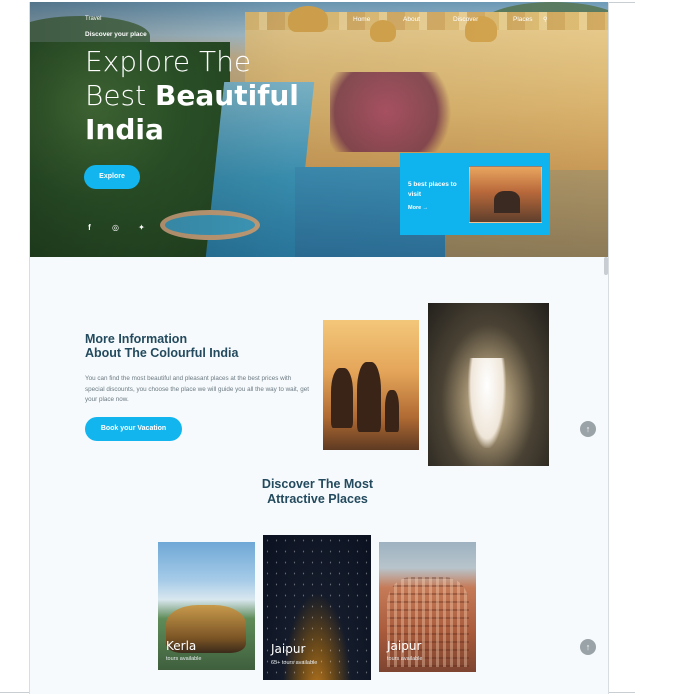 This screenshot has height=696, width=696. I want to click on twitter-icon: ✦, so click(141, 227).